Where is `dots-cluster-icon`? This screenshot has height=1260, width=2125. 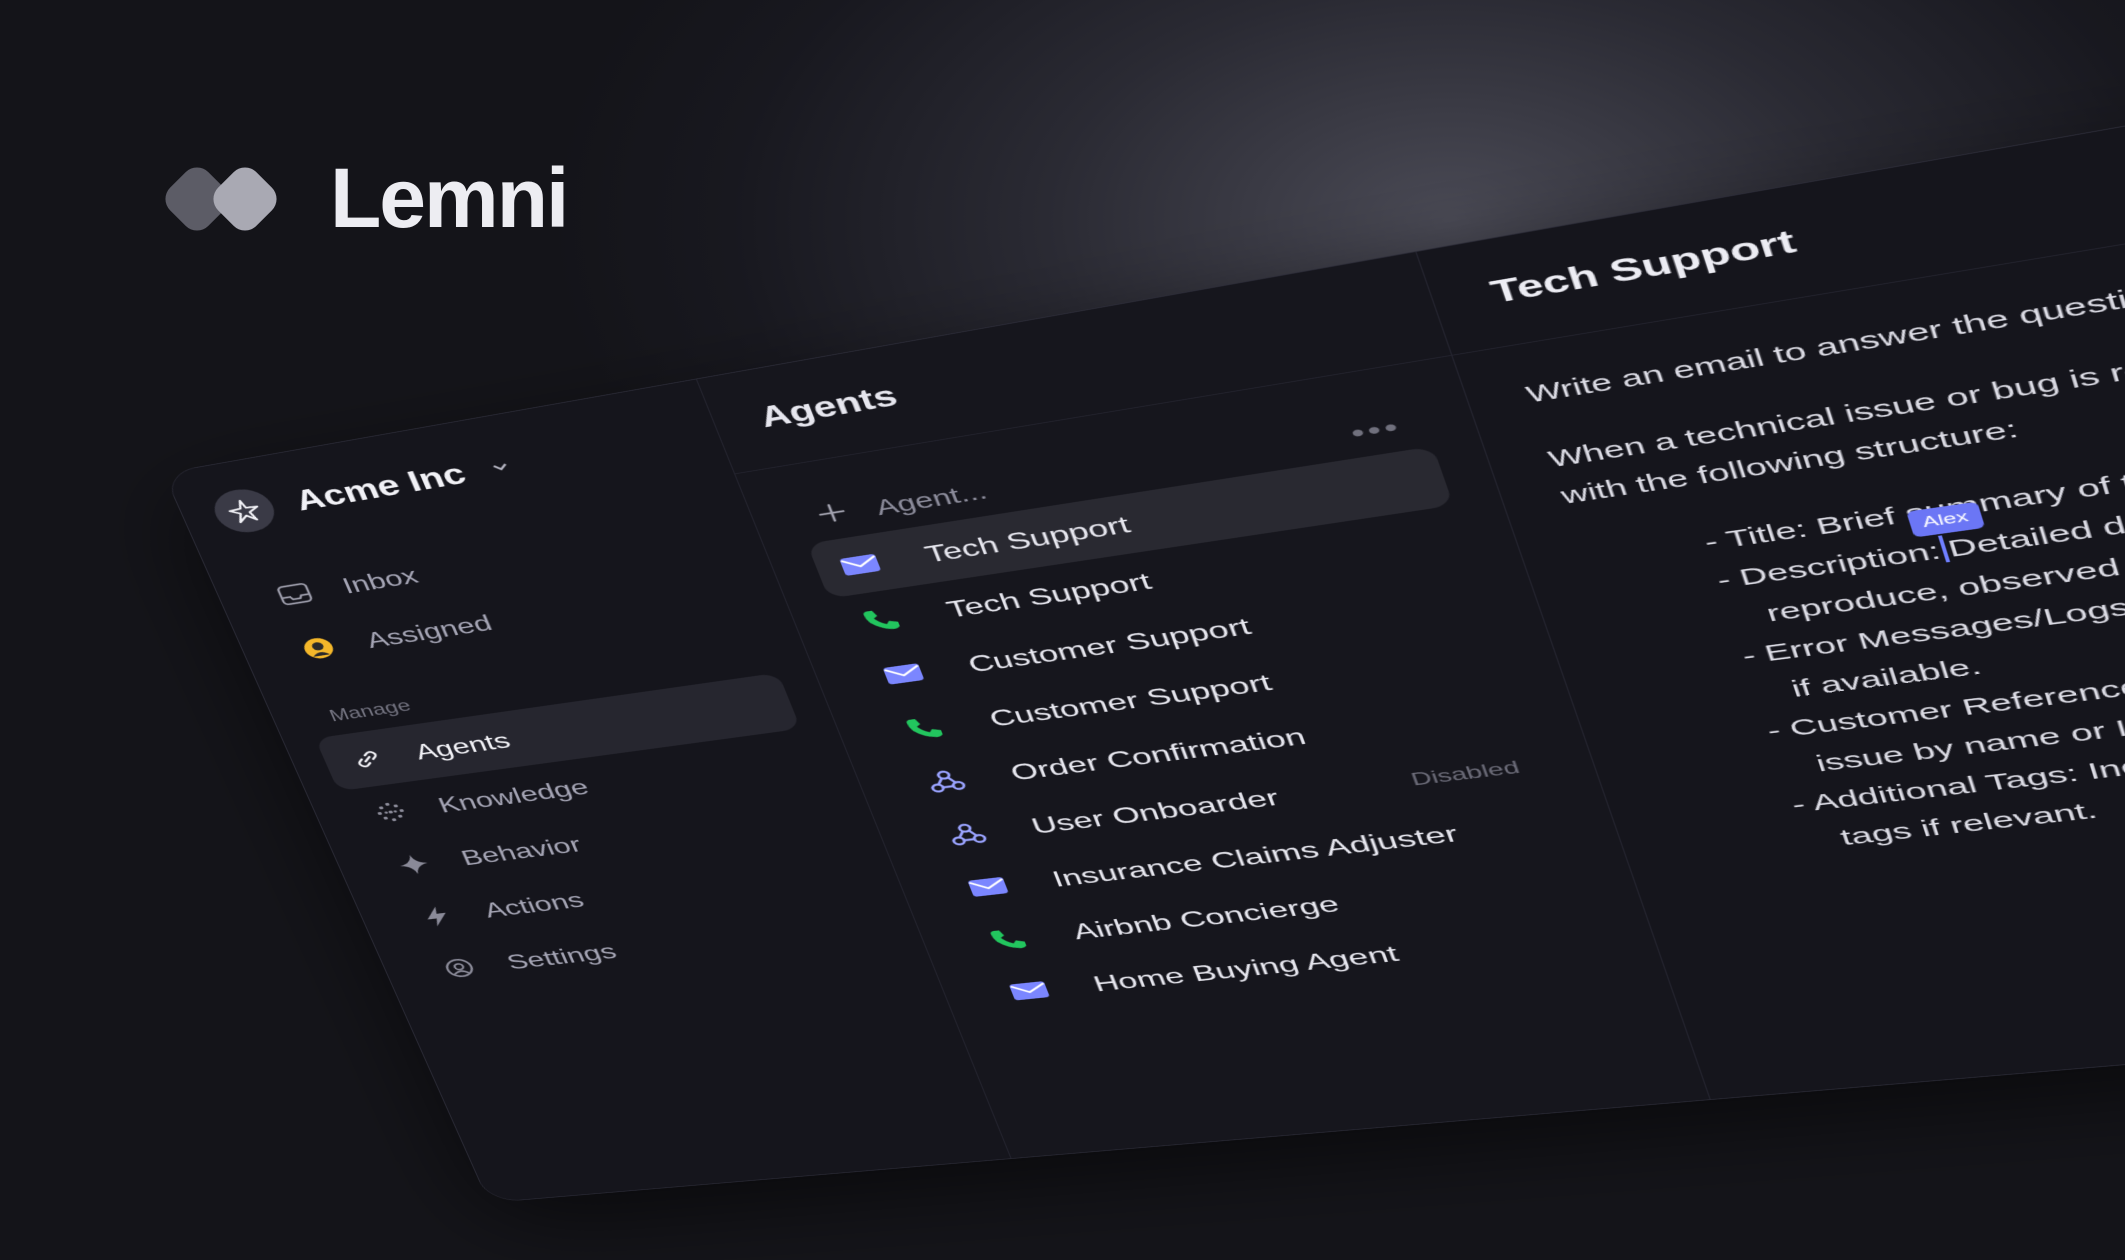
dots-cluster-icon is located at coordinates (390, 812).